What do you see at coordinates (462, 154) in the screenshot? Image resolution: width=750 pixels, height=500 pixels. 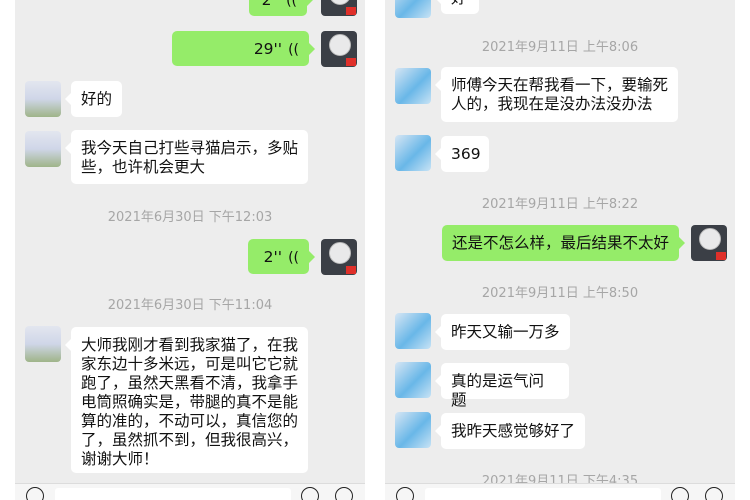 I see `text-message: 369` at bounding box center [462, 154].